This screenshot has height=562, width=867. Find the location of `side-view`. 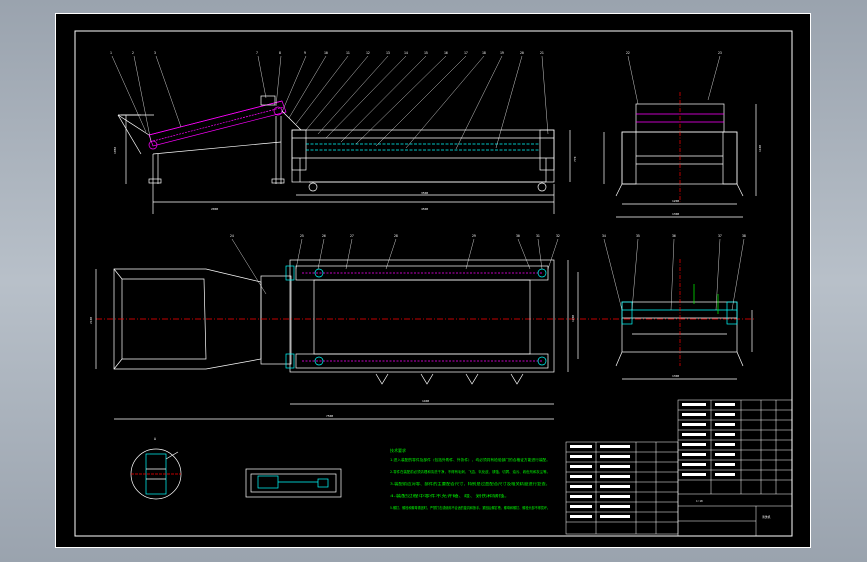

side-view is located at coordinates (680, 155).